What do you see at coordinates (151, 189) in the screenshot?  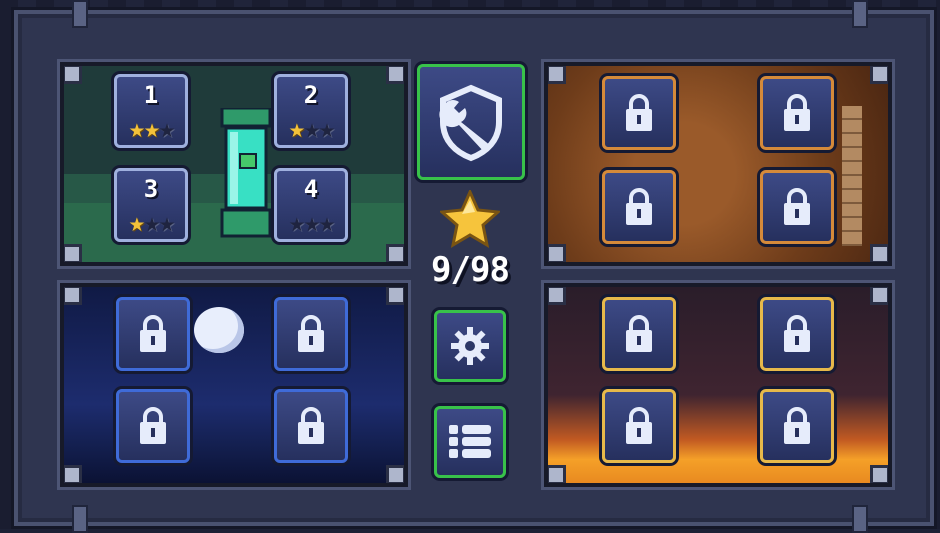 I see `level-number: 3` at bounding box center [151, 189].